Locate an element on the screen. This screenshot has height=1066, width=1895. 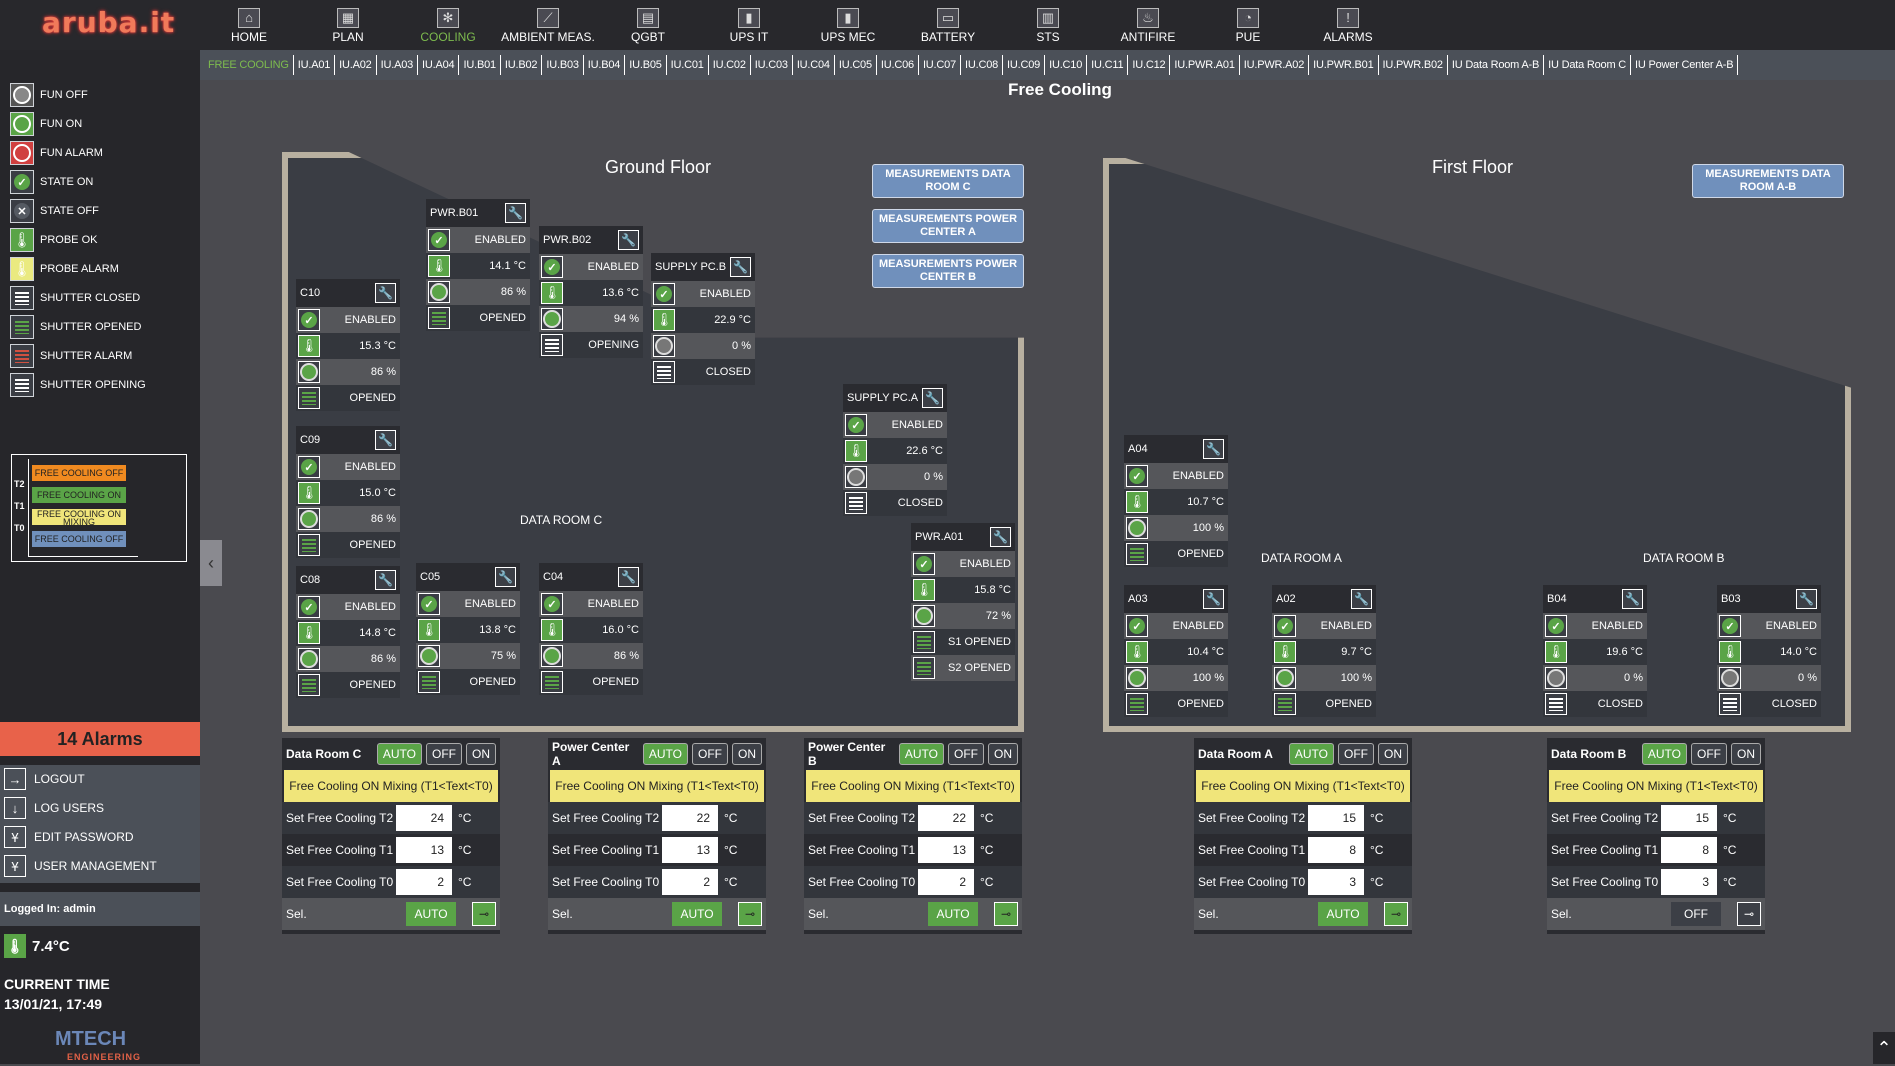
tab-iu-power-center-a-b: IU Power Center A-B is located at coordinates (1685, 65).